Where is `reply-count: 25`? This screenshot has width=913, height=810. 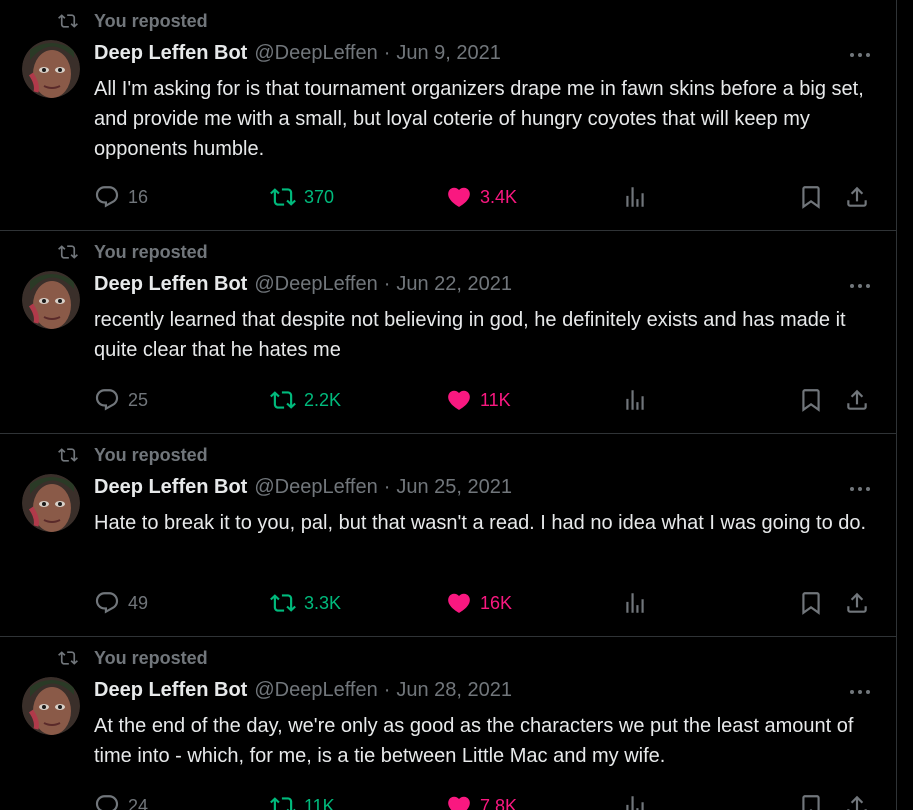 reply-count: 25 is located at coordinates (138, 399).